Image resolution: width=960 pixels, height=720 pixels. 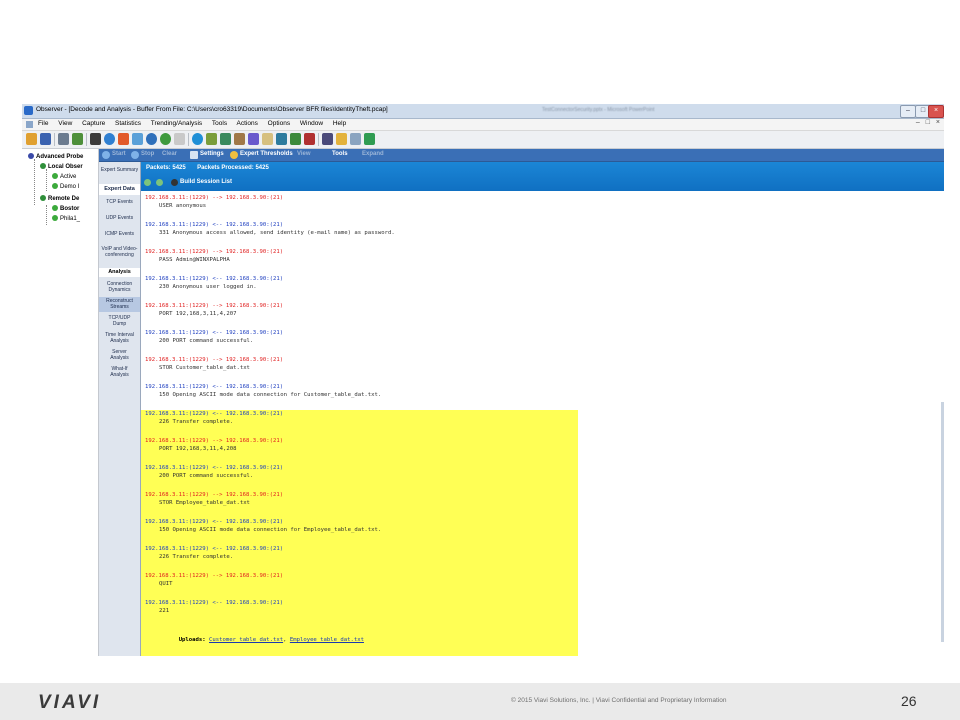 What do you see at coordinates (119, 189) in the screenshot?
I see `nav-expert-data: Expert Data` at bounding box center [119, 189].